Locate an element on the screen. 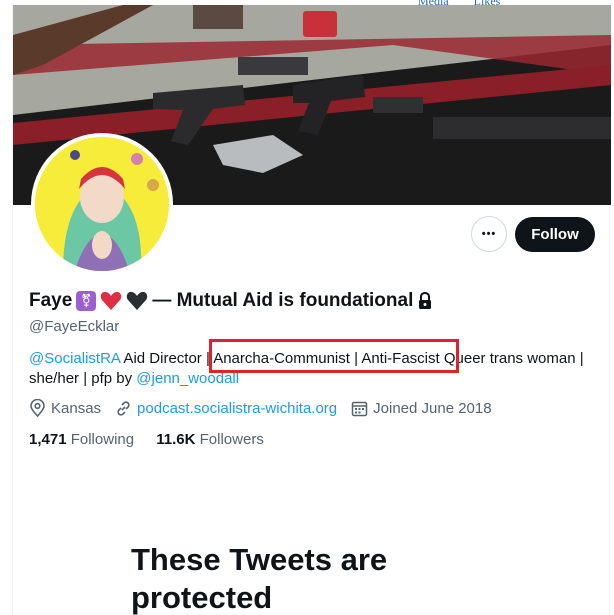 This screenshot has width=614, height=615. profile-handle: @FayeEcklar is located at coordinates (74, 326).